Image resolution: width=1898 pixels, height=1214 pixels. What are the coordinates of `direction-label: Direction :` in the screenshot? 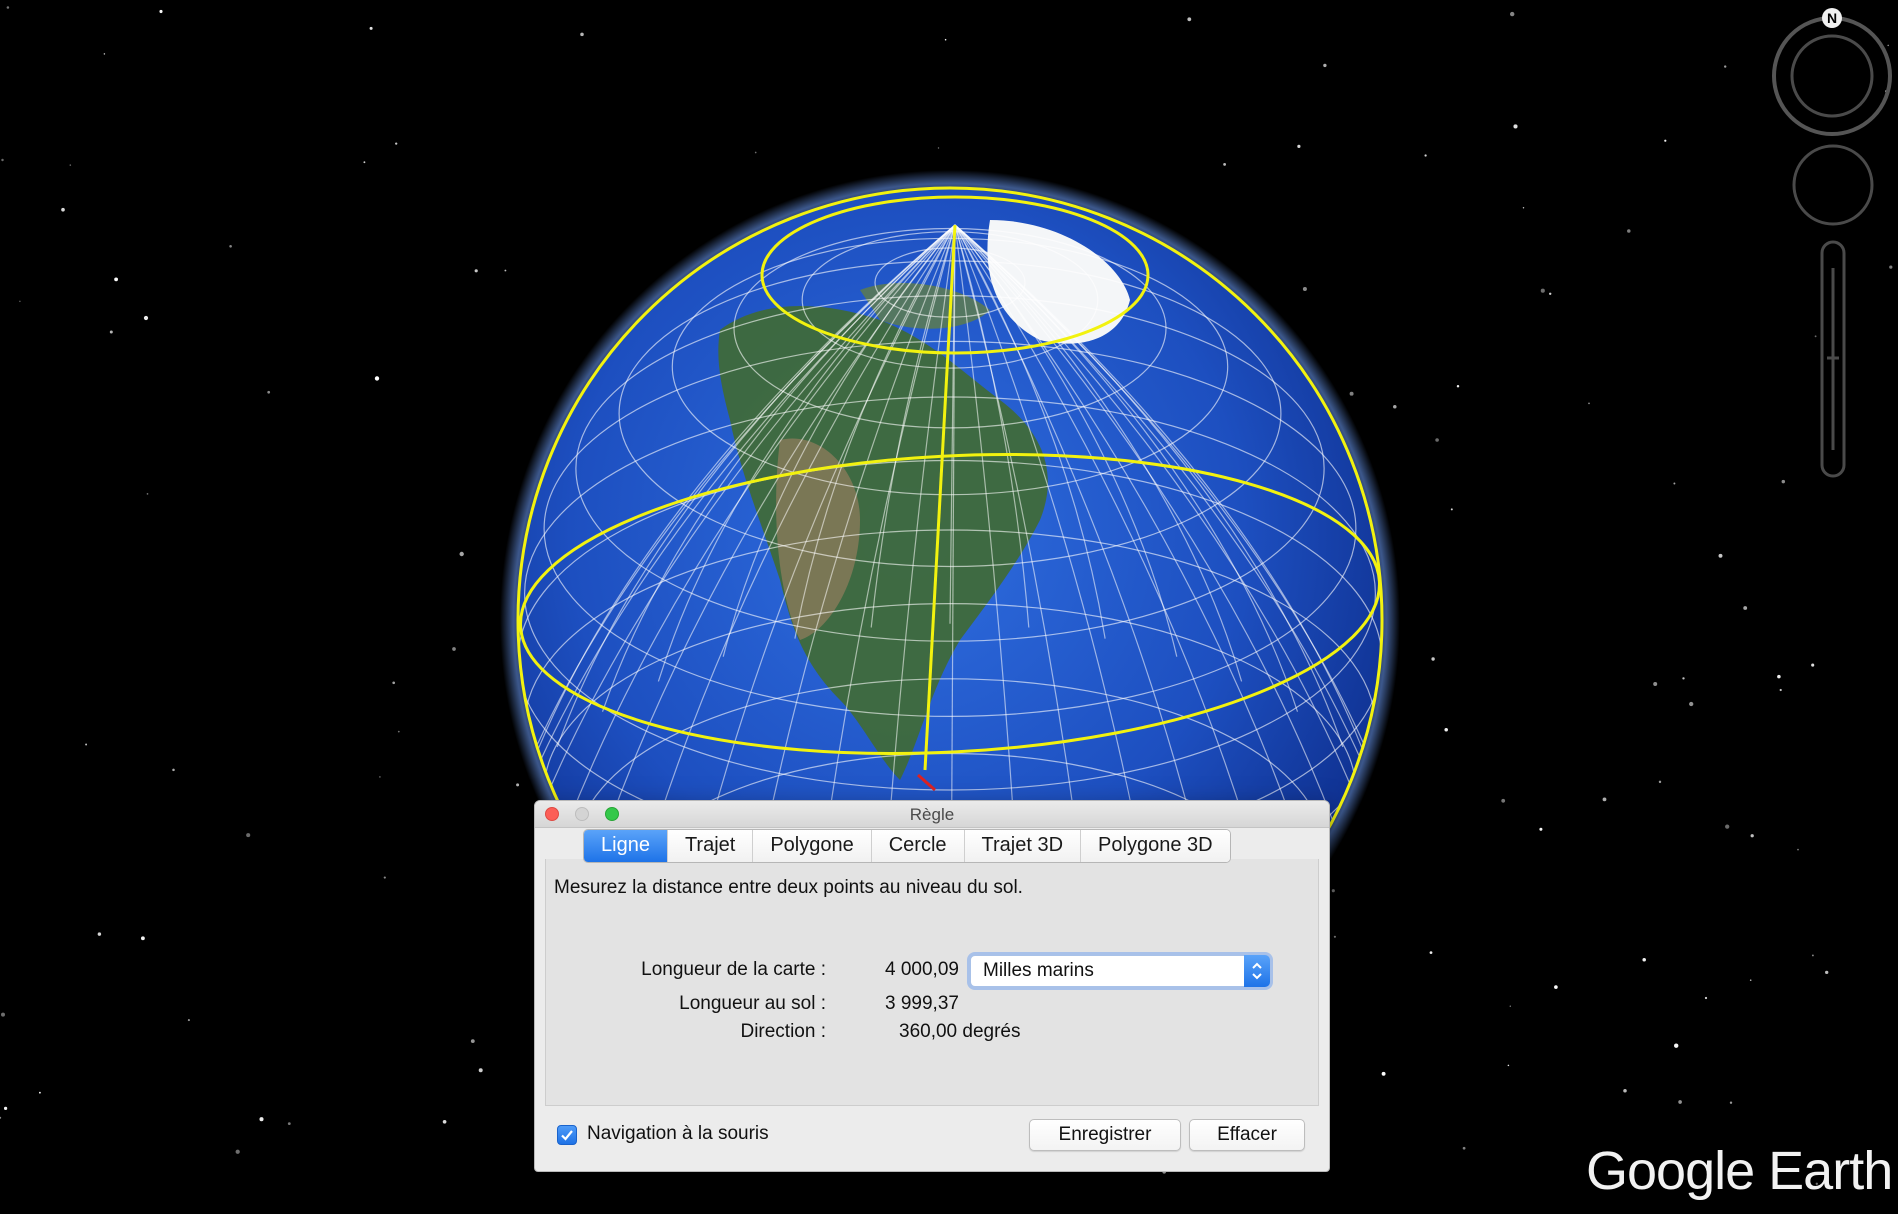 It's located at (783, 1031).